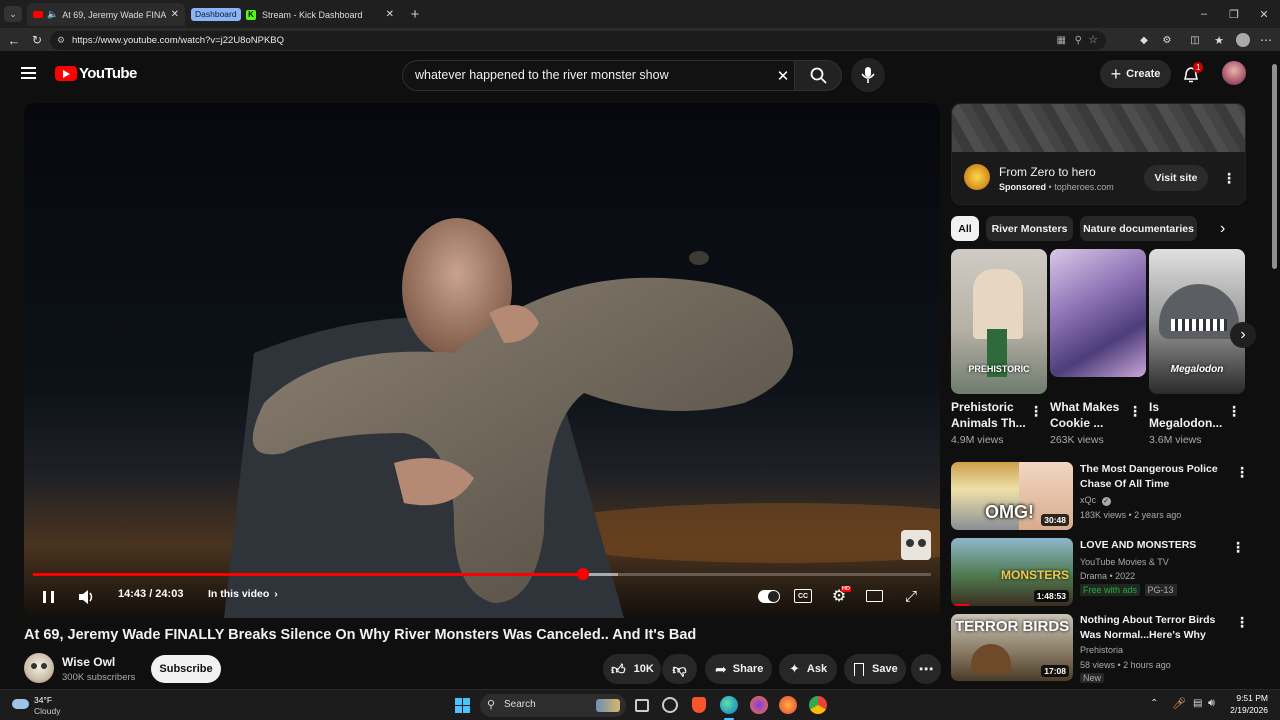 The height and width of the screenshot is (720, 1280). Describe the element at coordinates (37, 40) in the screenshot. I see `reload-icon: ↻` at that location.